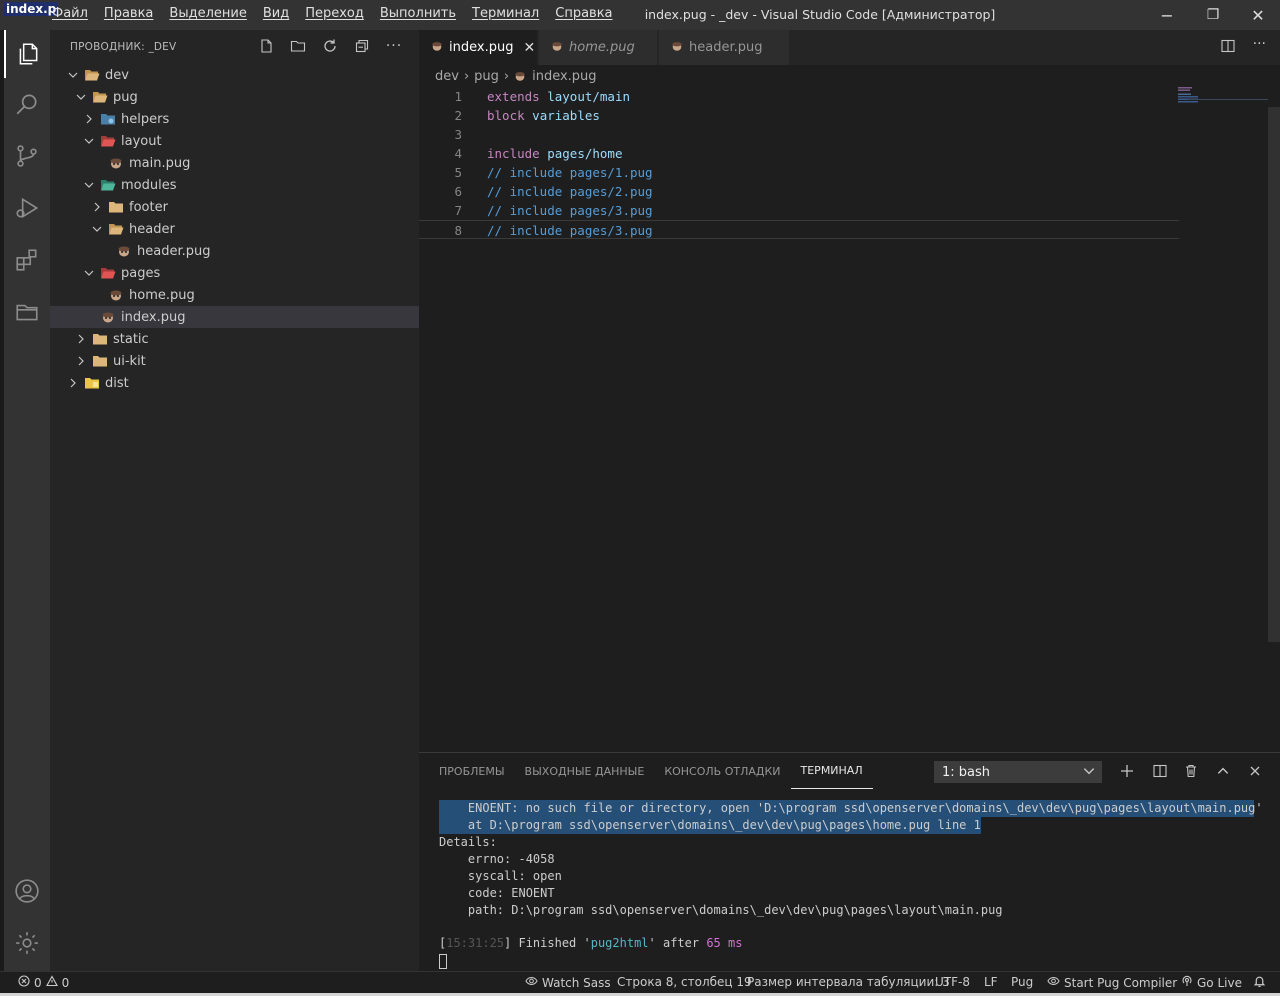 The height and width of the screenshot is (996, 1280). What do you see at coordinates (234, 383) in the screenshot?
I see `tree-item-dist: dist` at bounding box center [234, 383].